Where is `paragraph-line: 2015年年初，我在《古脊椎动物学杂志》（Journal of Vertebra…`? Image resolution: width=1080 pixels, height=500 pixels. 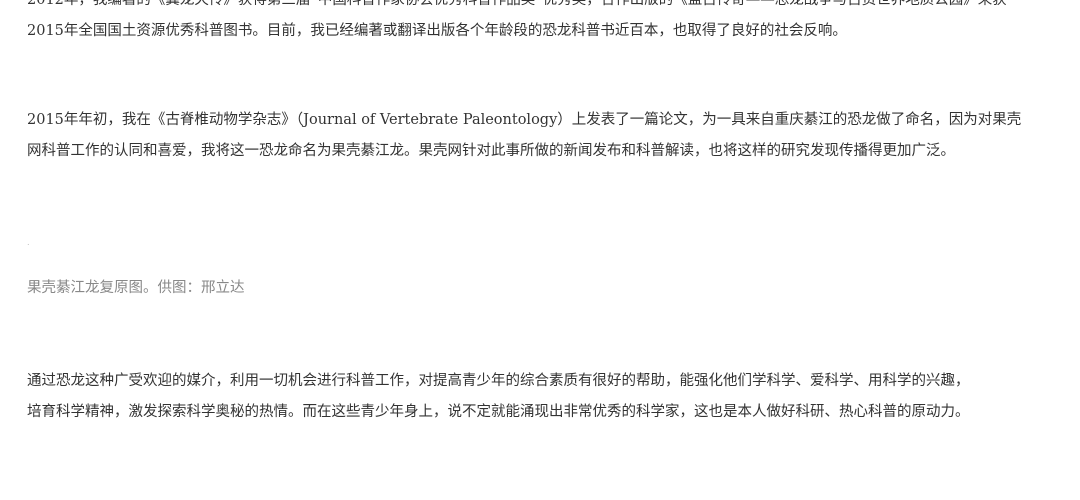 paragraph-line: 2015年年初，我在《古脊椎动物学杂志》（Journal of Vertebra… is located at coordinates (524, 120).